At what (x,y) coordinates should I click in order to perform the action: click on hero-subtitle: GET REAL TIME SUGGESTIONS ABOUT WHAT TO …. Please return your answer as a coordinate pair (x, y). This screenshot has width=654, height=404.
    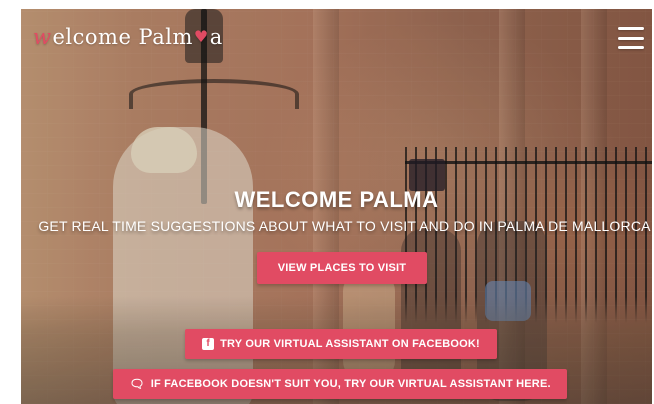
    Looking at the image, I should click on (344, 226).